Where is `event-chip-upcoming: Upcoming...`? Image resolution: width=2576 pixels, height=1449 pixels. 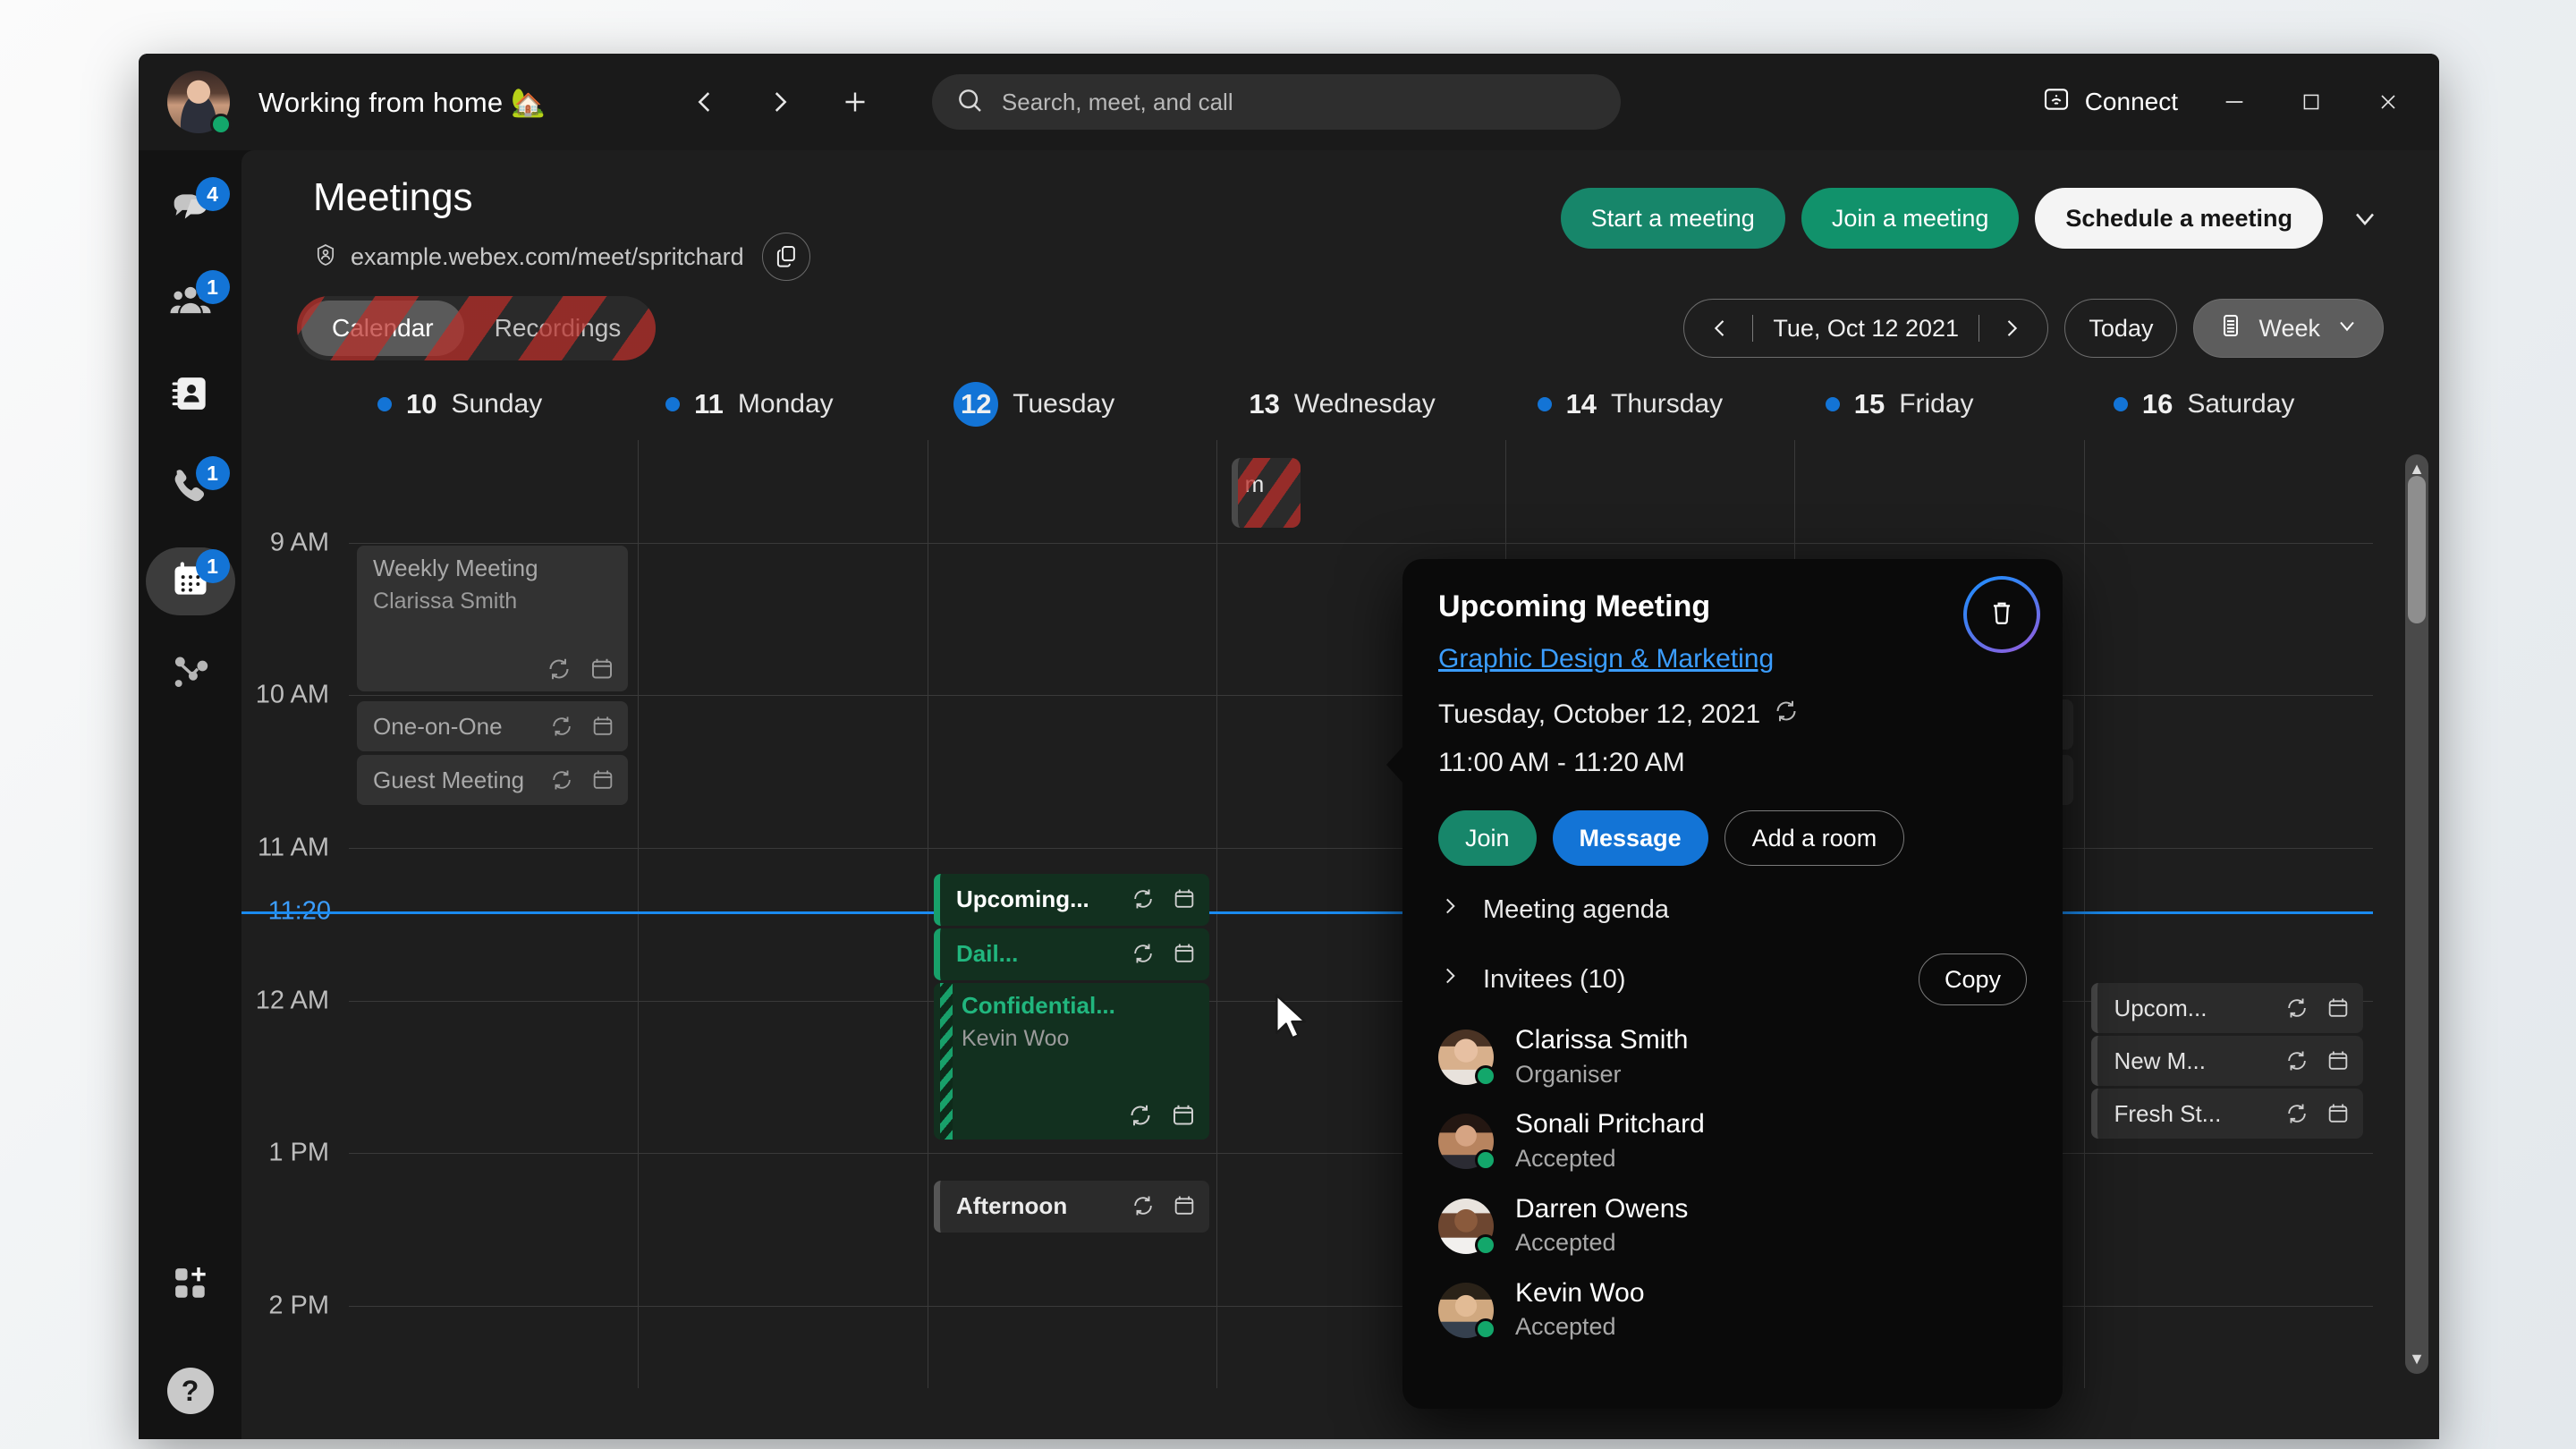 event-chip-upcoming: Upcoming... is located at coordinates (1071, 900).